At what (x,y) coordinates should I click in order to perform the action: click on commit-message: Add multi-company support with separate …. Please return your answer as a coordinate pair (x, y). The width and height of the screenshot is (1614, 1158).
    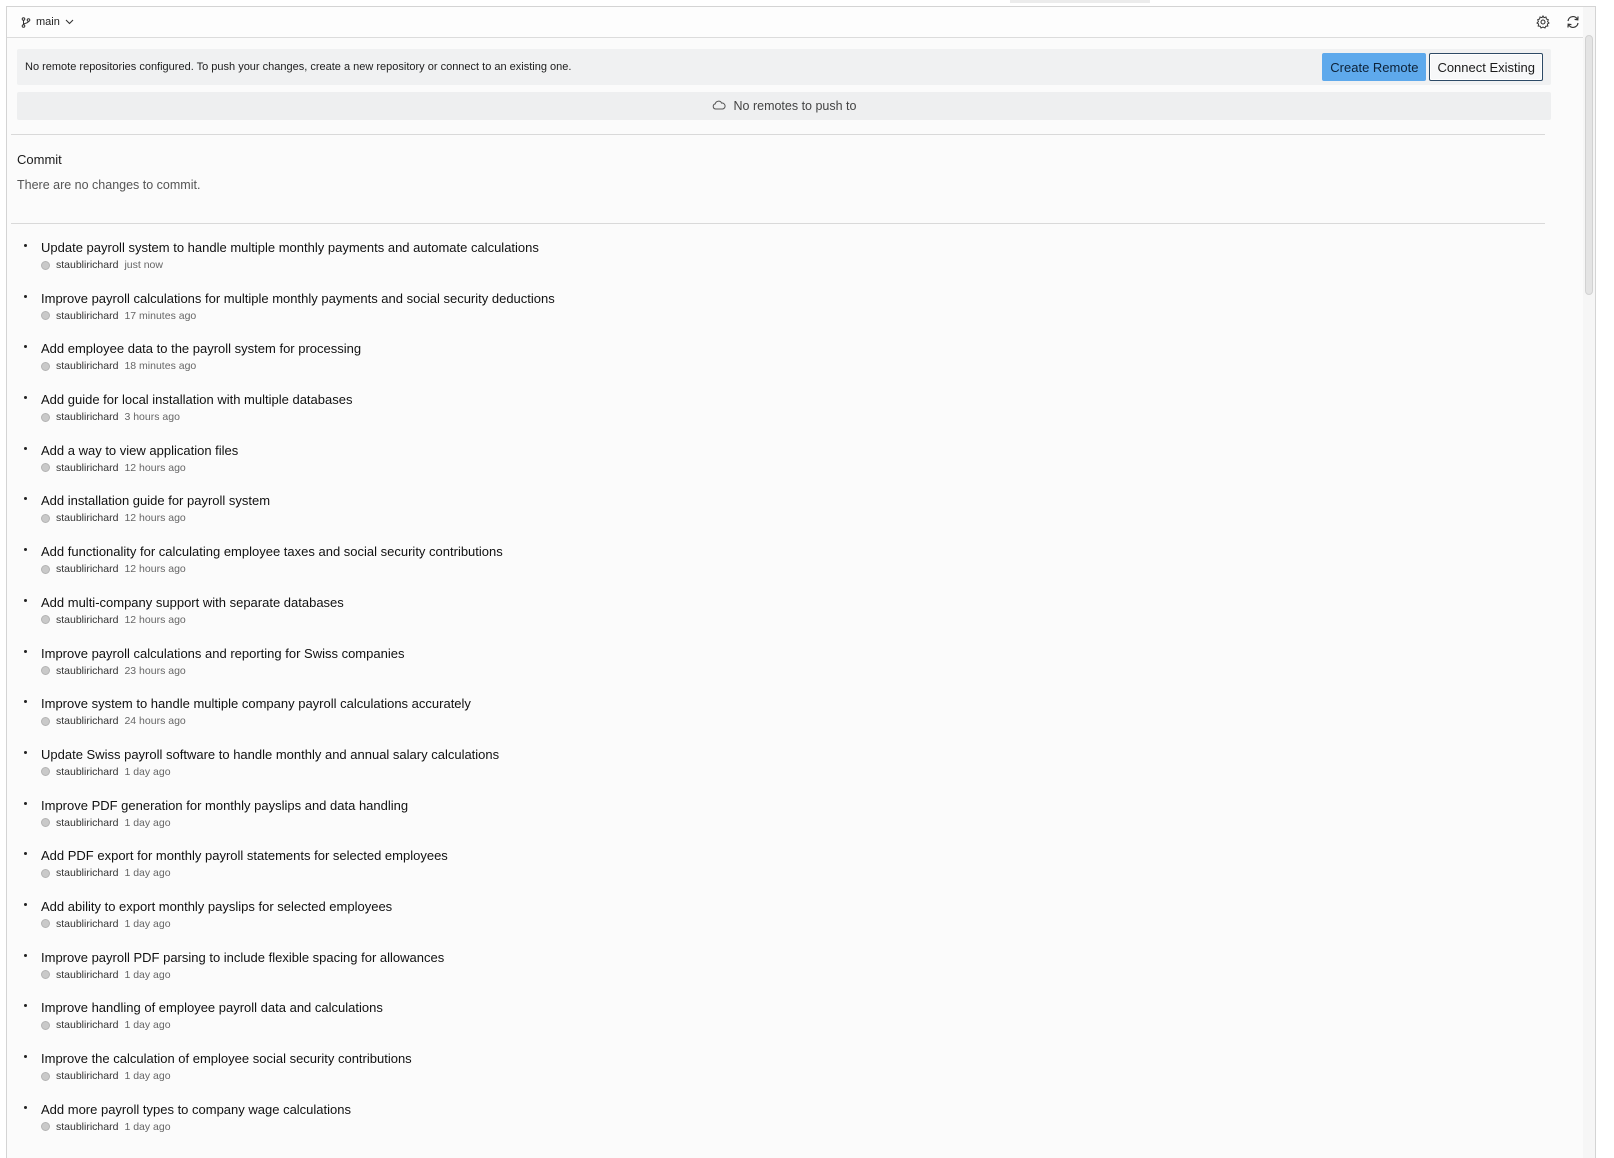
    Looking at the image, I should click on (813, 603).